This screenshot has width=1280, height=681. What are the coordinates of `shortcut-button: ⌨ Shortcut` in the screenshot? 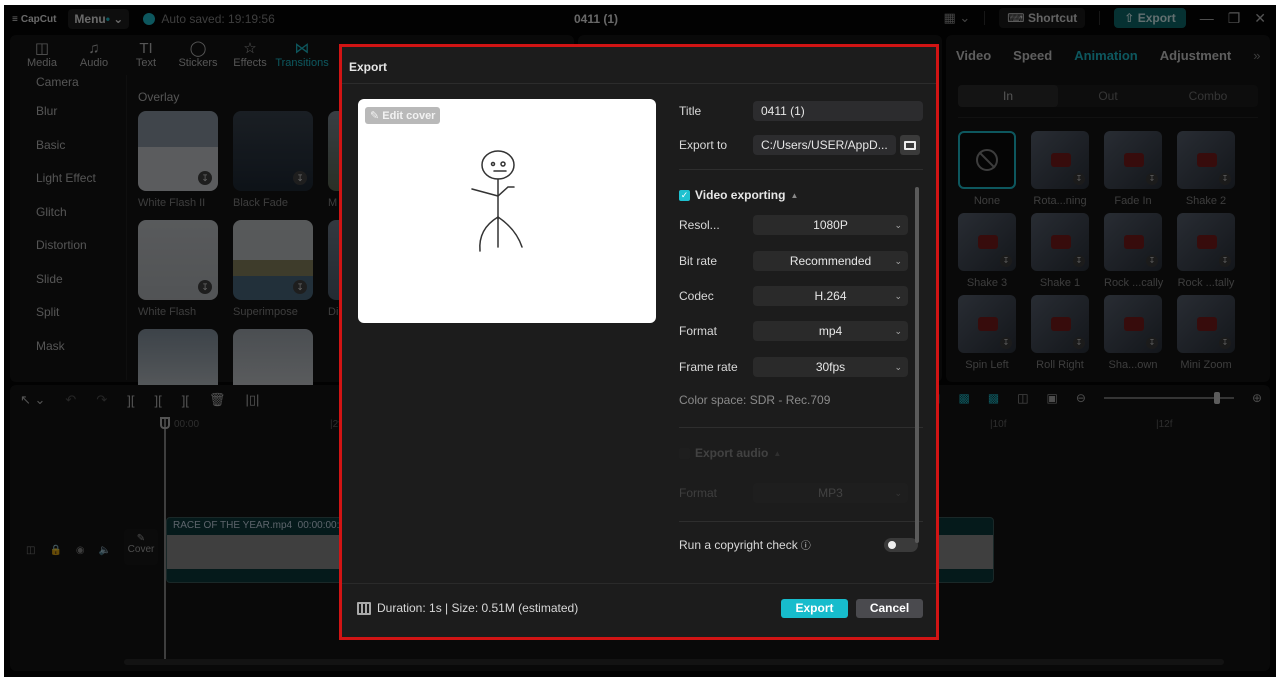 It's located at (1042, 18).